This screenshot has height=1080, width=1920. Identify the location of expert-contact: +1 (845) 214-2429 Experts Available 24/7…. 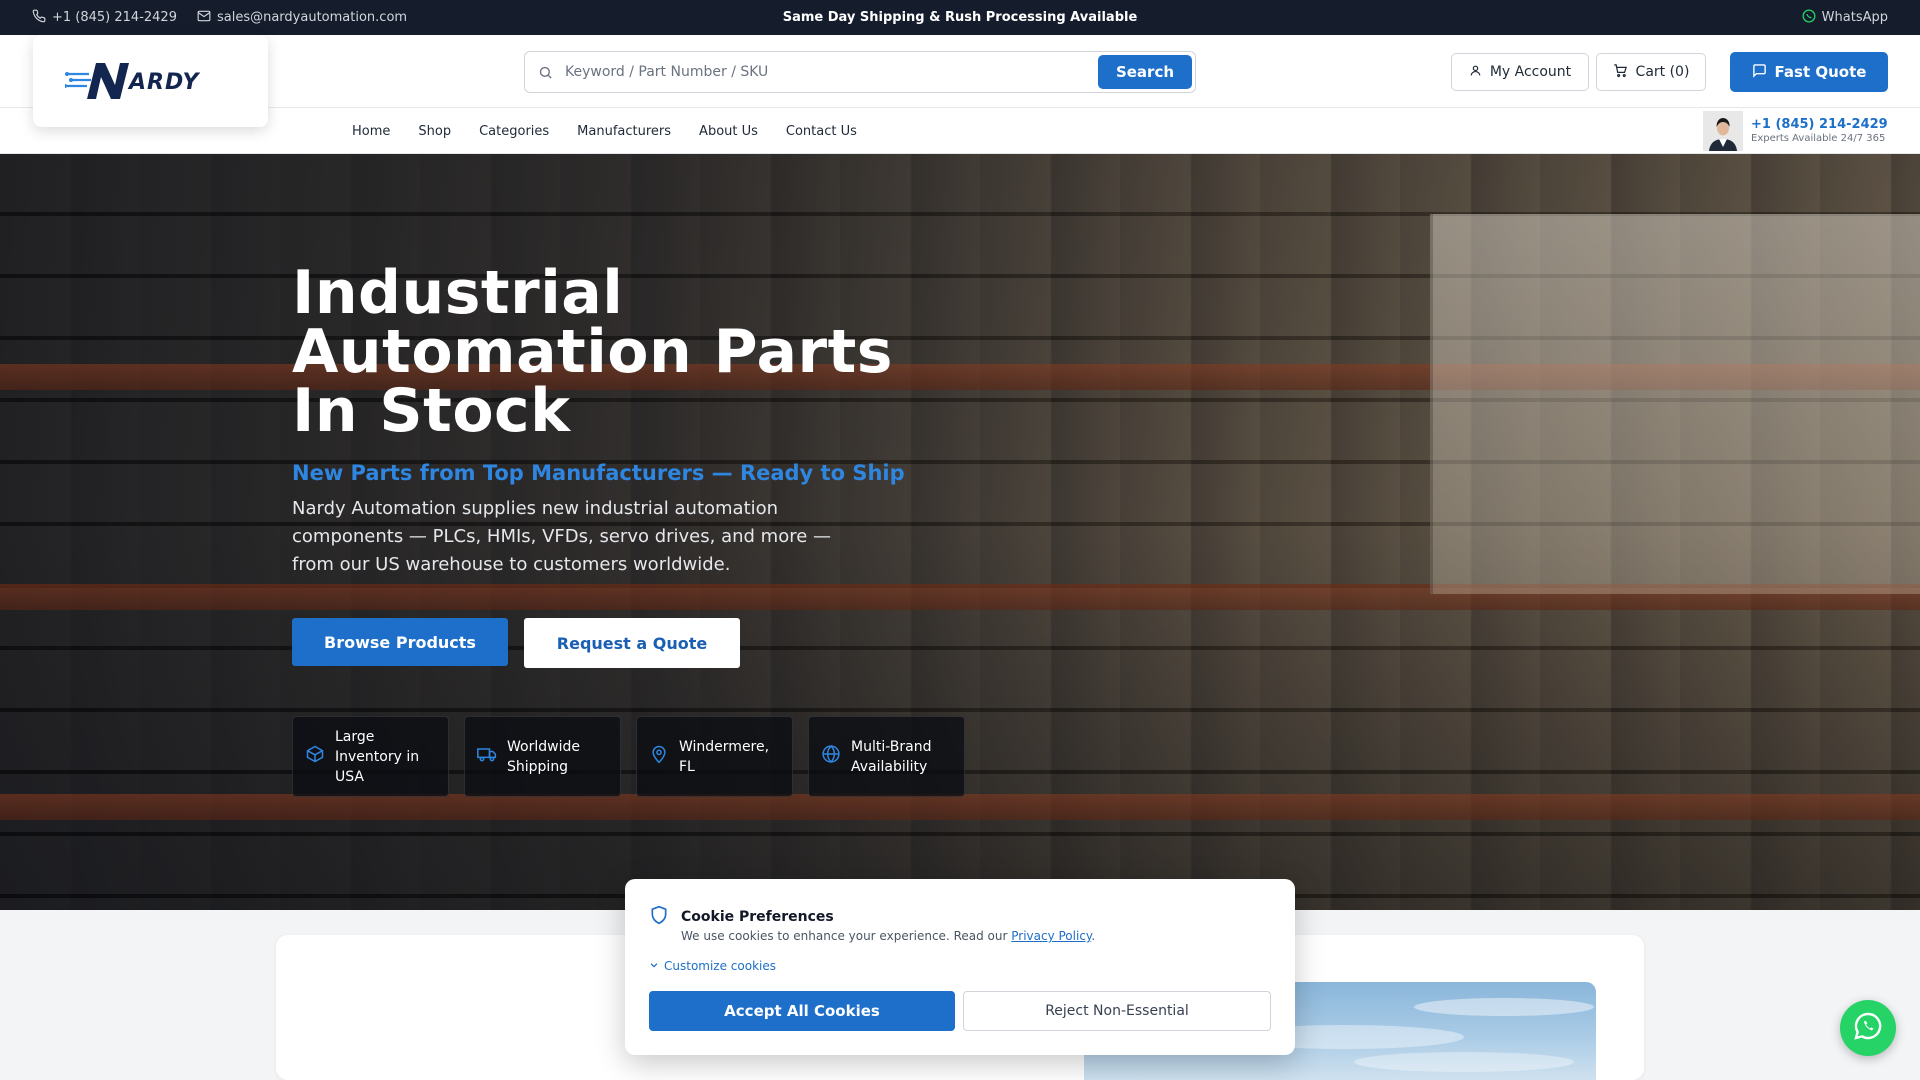
(1795, 131).